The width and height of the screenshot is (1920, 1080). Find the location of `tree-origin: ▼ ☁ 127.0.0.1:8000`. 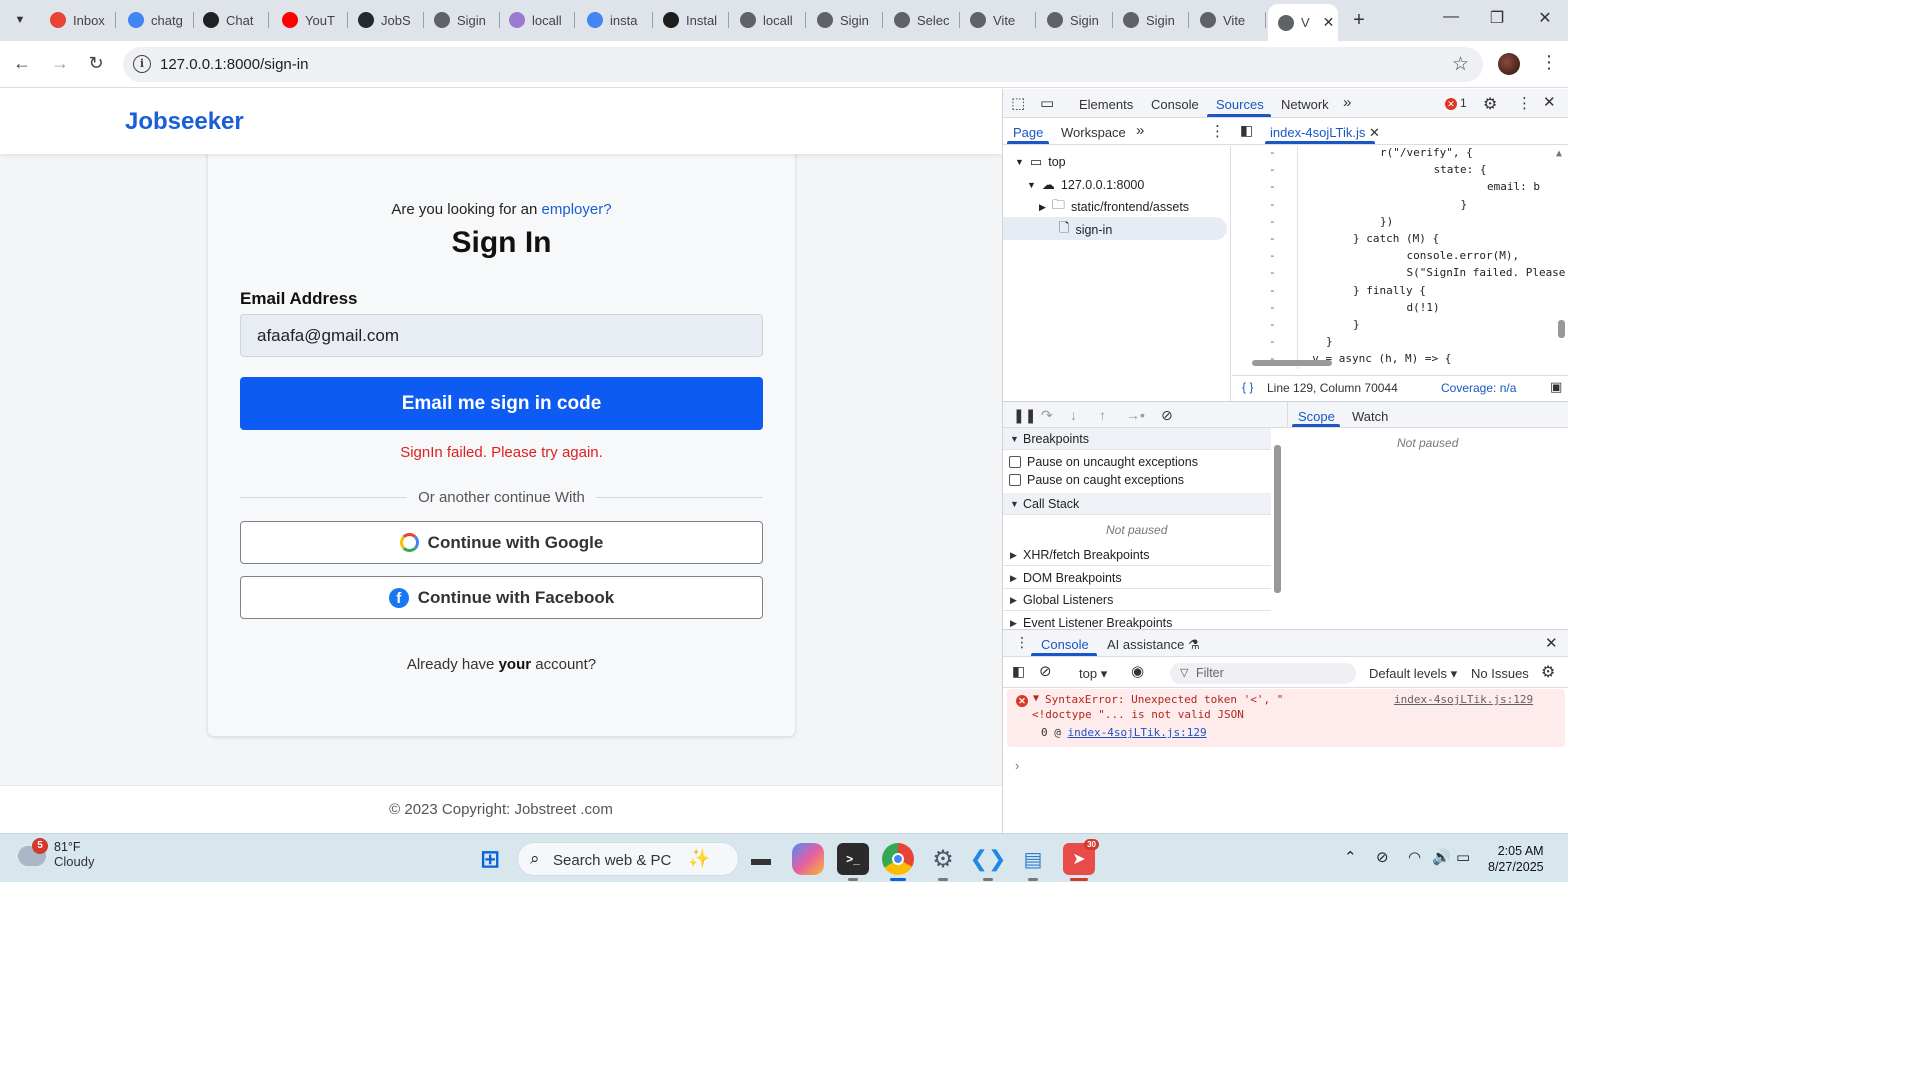

tree-origin: ▼ ☁ 127.0.0.1:8000 is located at coordinates (1085, 185).